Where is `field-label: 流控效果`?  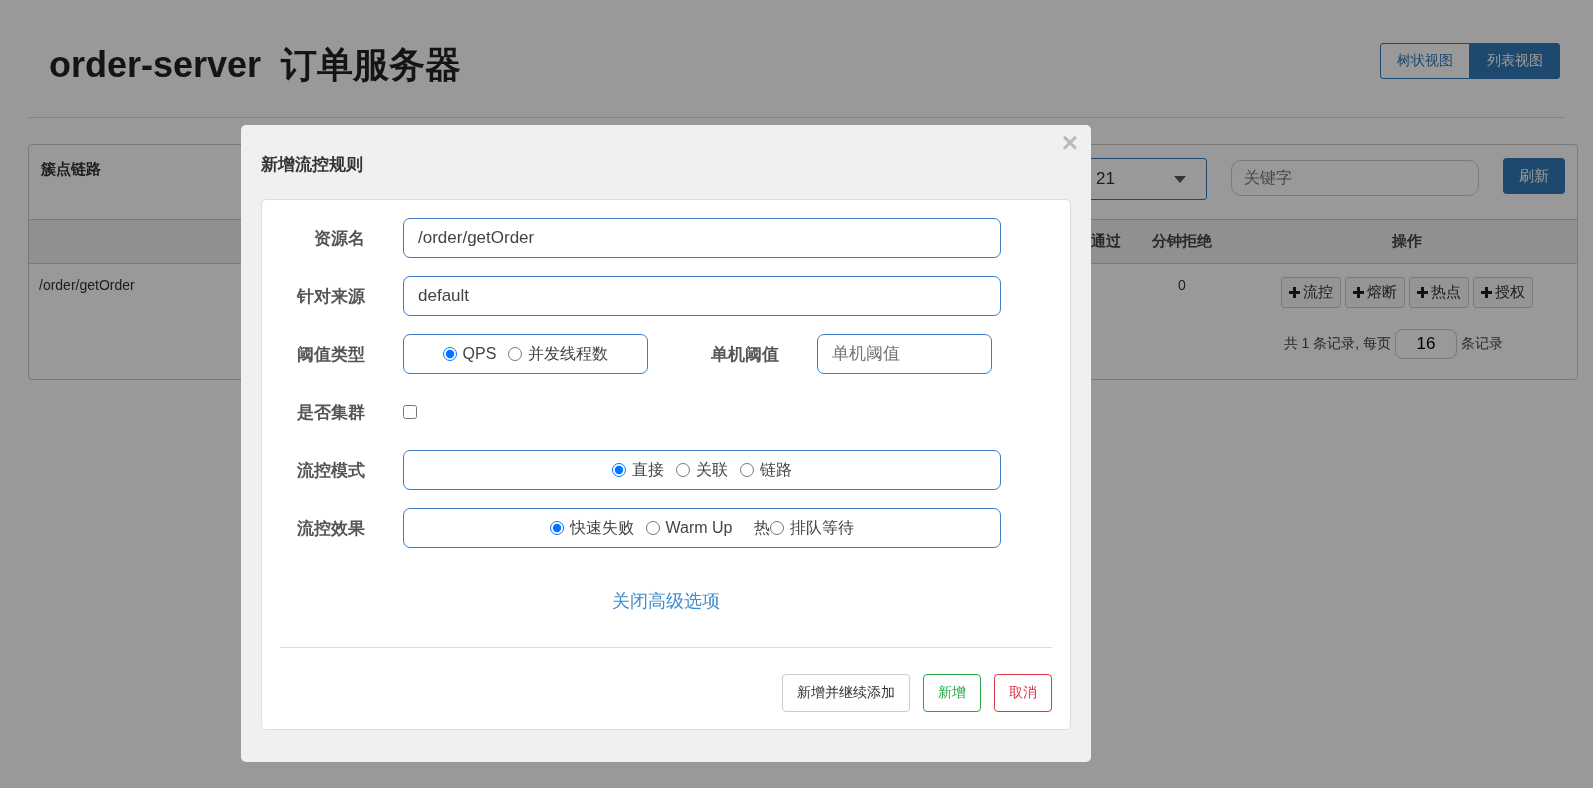
field-label: 流控效果 is located at coordinates (330, 528).